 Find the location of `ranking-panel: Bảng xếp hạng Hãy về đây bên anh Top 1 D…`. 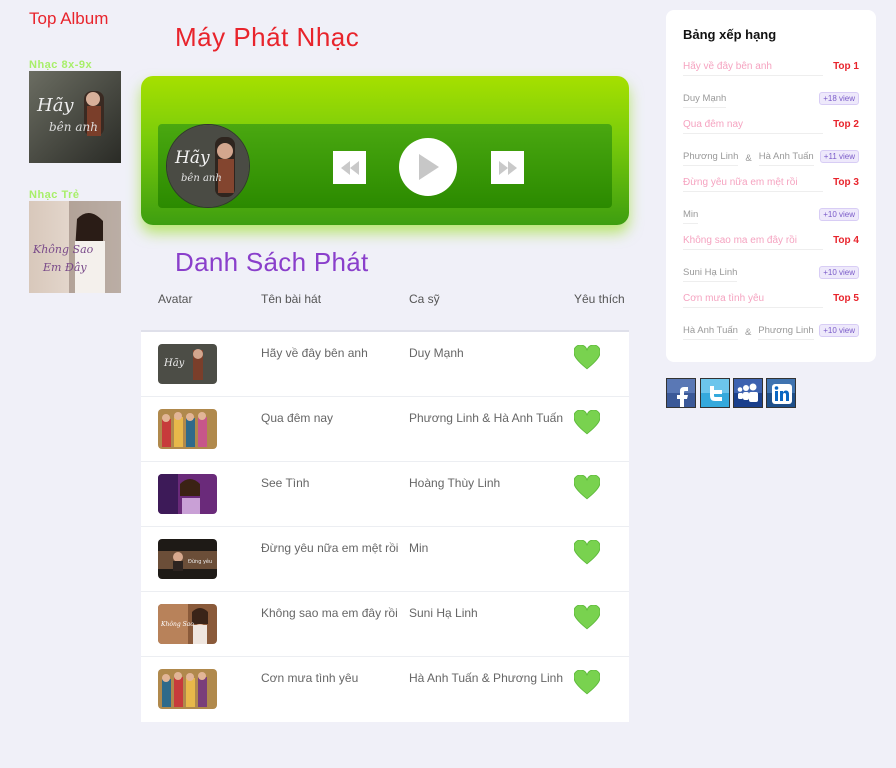

ranking-panel: Bảng xếp hạng Hãy về đây bên anh Top 1 D… is located at coordinates (771, 186).